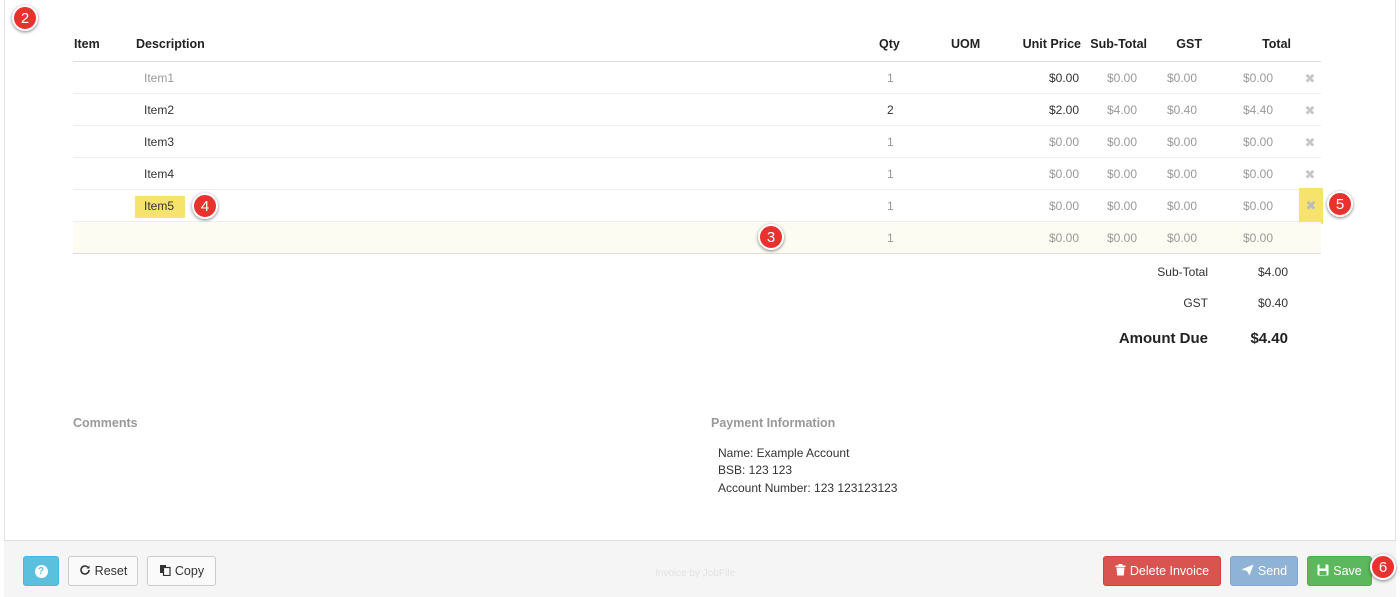 This screenshot has width=1400, height=597. Describe the element at coordinates (189, 571) in the screenshot. I see `copy-label: Copy` at that location.